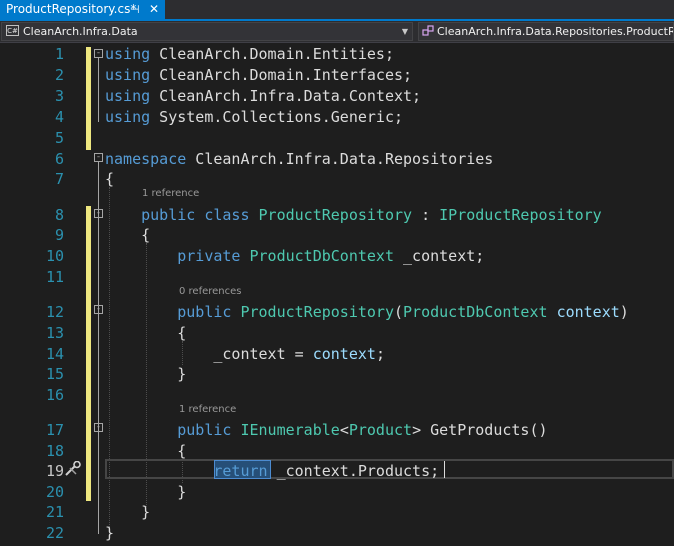  Describe the element at coordinates (54, 354) in the screenshot. I see `line-number: 14` at that location.